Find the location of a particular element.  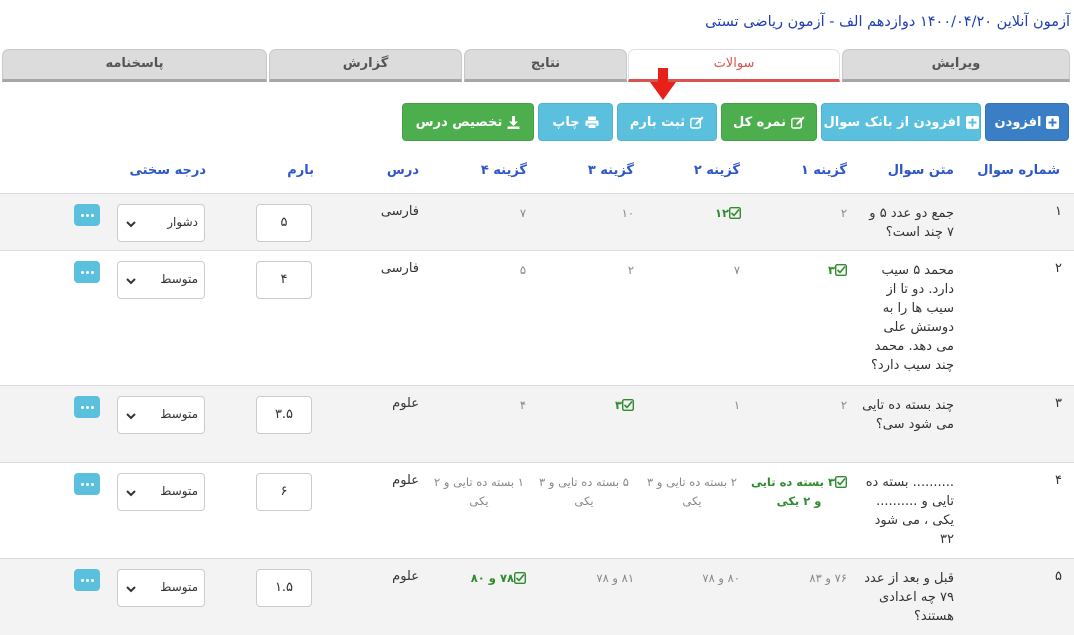

option-2: ۱۲ is located at coordinates (728, 213).